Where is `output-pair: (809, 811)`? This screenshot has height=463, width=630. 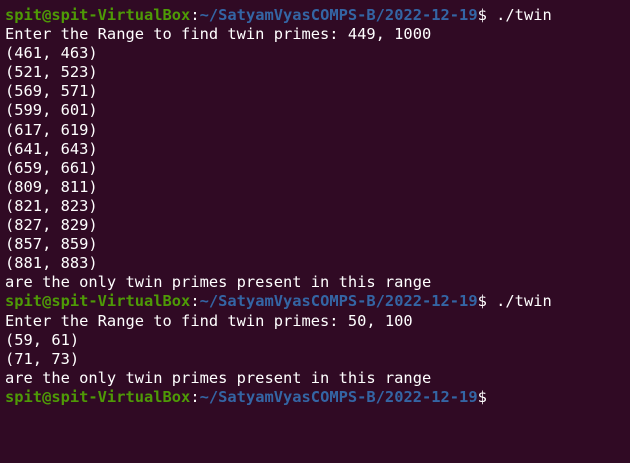
output-pair: (809, 811) is located at coordinates (51, 186).